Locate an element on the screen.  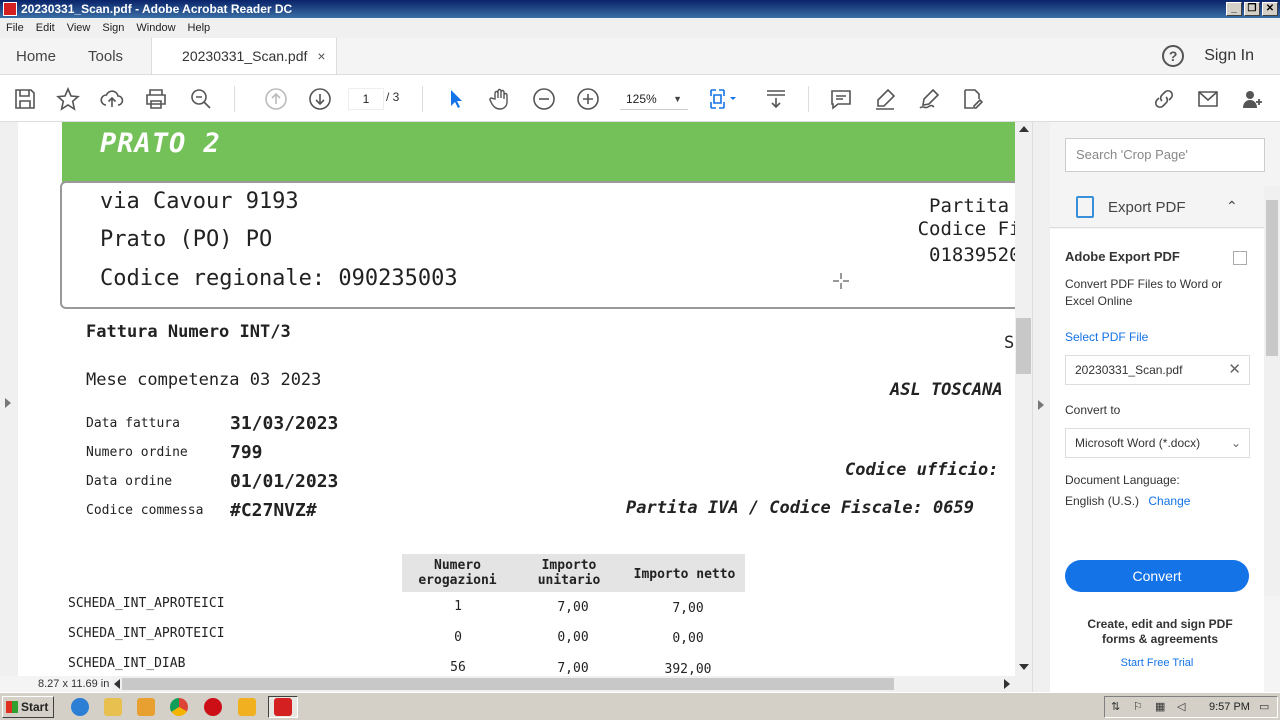
close-tab-icon: × is located at coordinates (321, 56).